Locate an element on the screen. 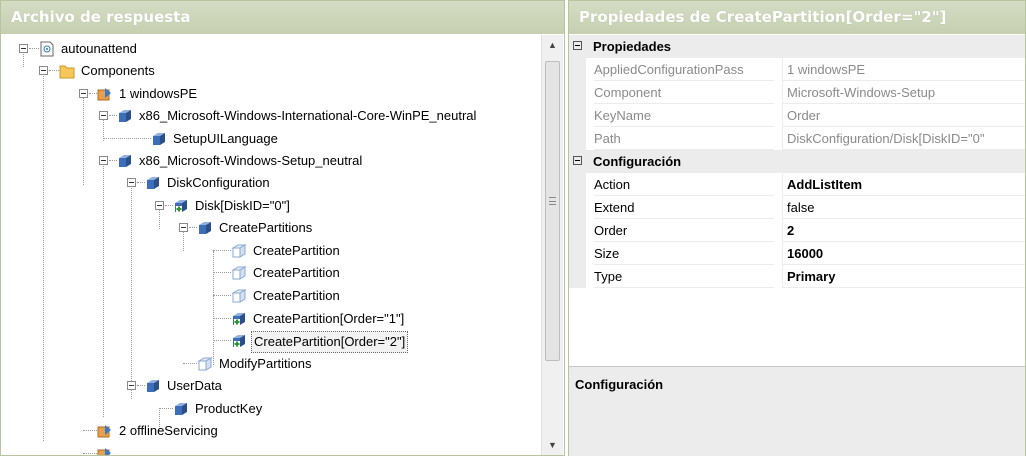  scrollbar-thumb is located at coordinates (552, 211).